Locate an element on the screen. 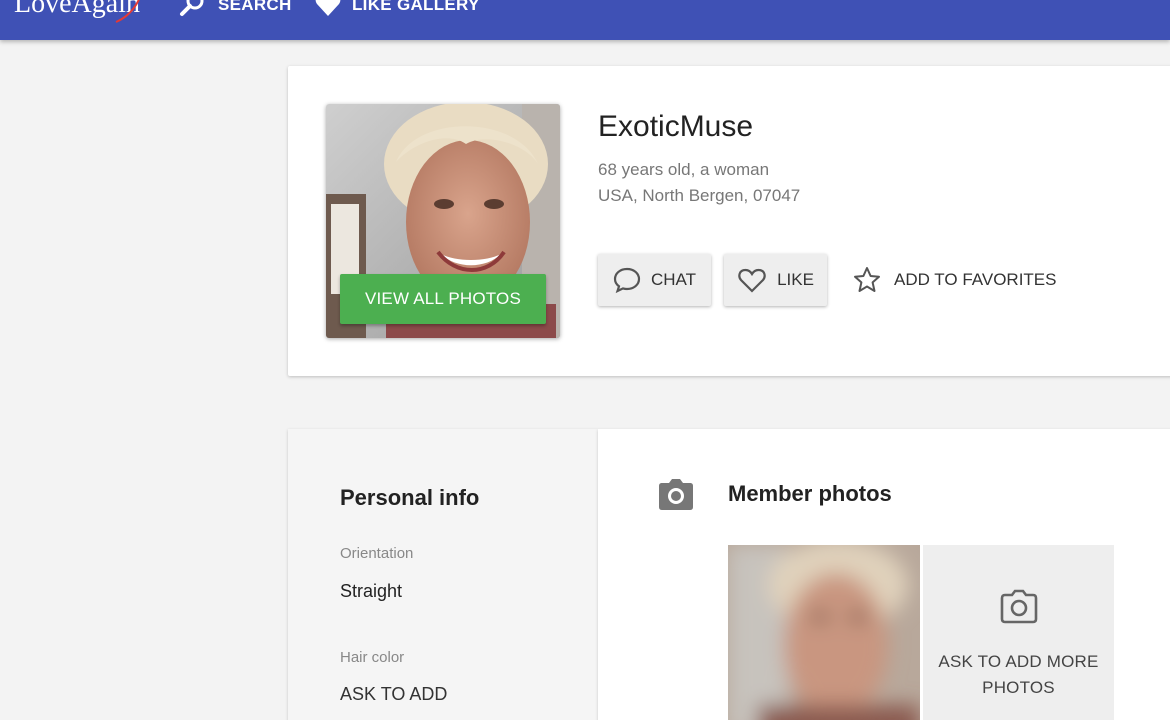 This screenshot has height=720, width=1170. top-nav-bar: LoveAgain SEARCH LIKE GALLERY is located at coordinates (585, 20).